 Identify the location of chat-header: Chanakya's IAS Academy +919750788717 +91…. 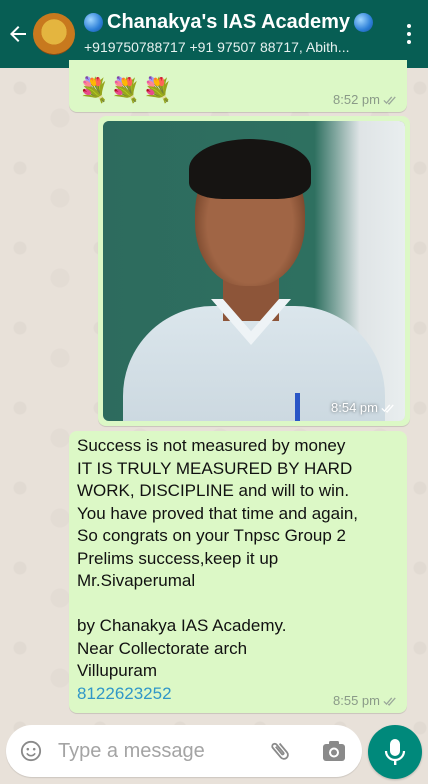
(214, 34).